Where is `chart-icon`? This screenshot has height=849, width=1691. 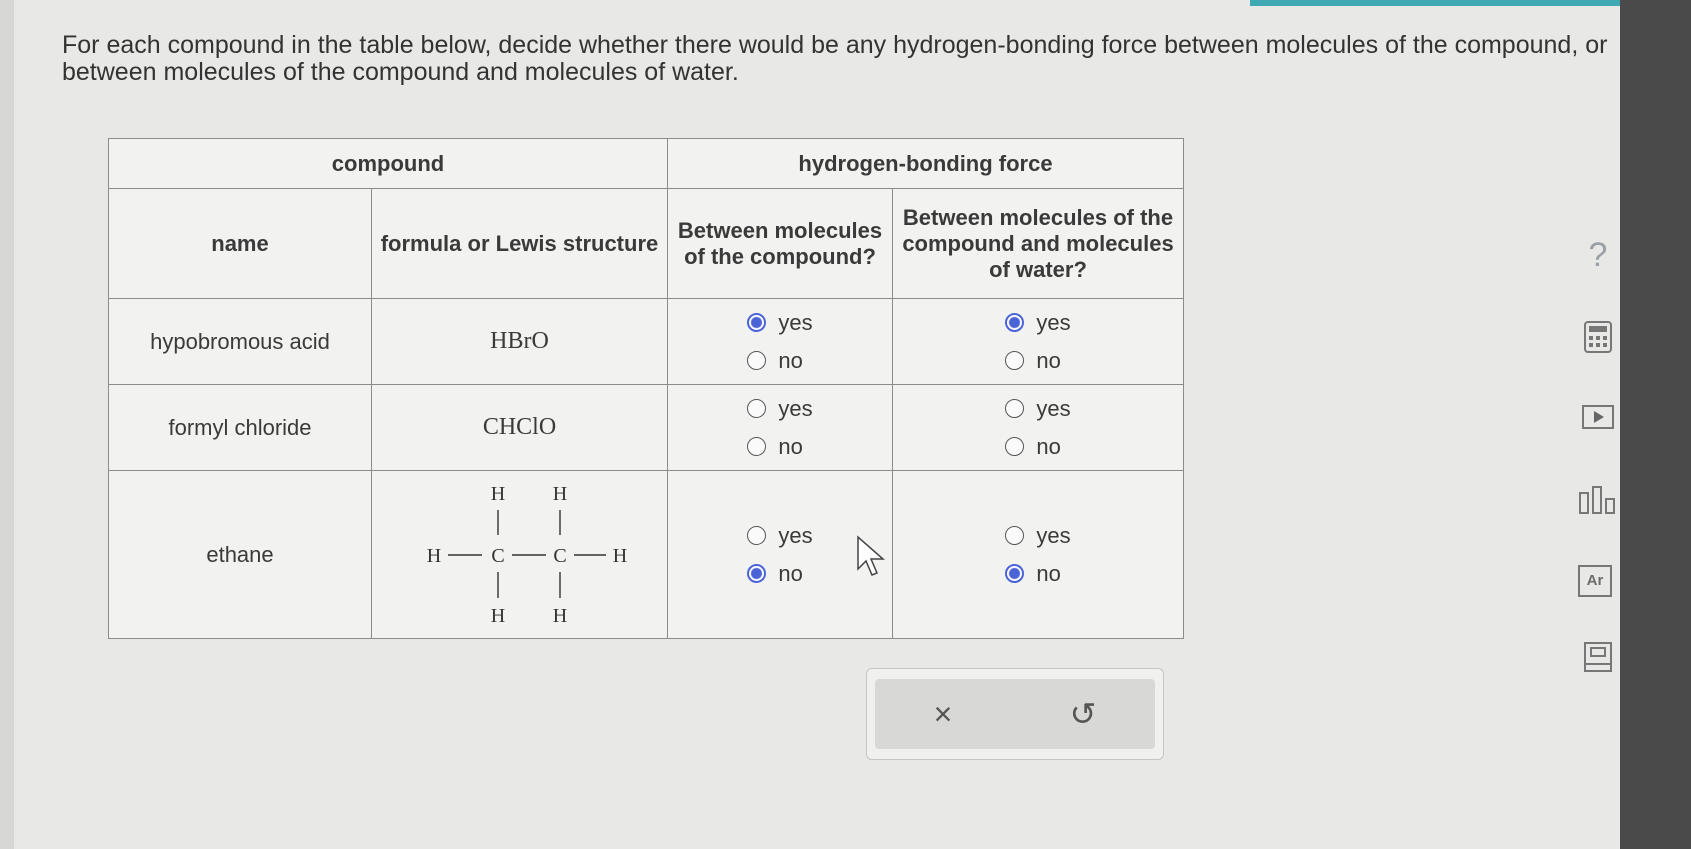
chart-icon is located at coordinates (1598, 503).